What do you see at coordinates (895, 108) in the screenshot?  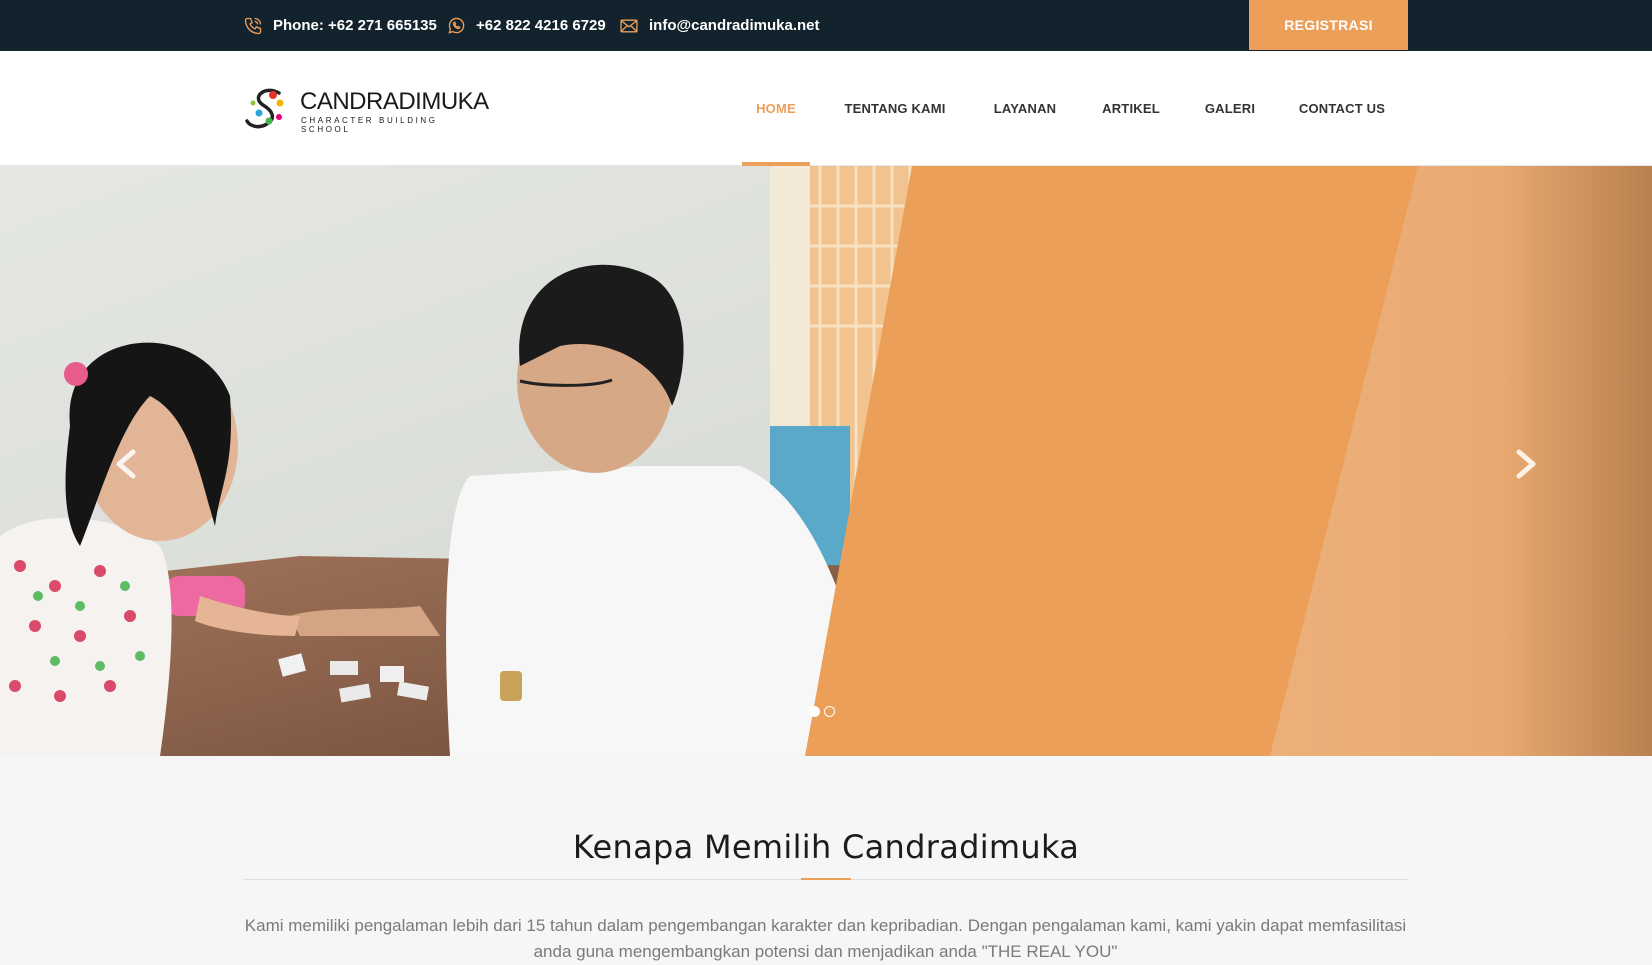 I see `nav-item-tentang-kami: TENTANG KAMI` at bounding box center [895, 108].